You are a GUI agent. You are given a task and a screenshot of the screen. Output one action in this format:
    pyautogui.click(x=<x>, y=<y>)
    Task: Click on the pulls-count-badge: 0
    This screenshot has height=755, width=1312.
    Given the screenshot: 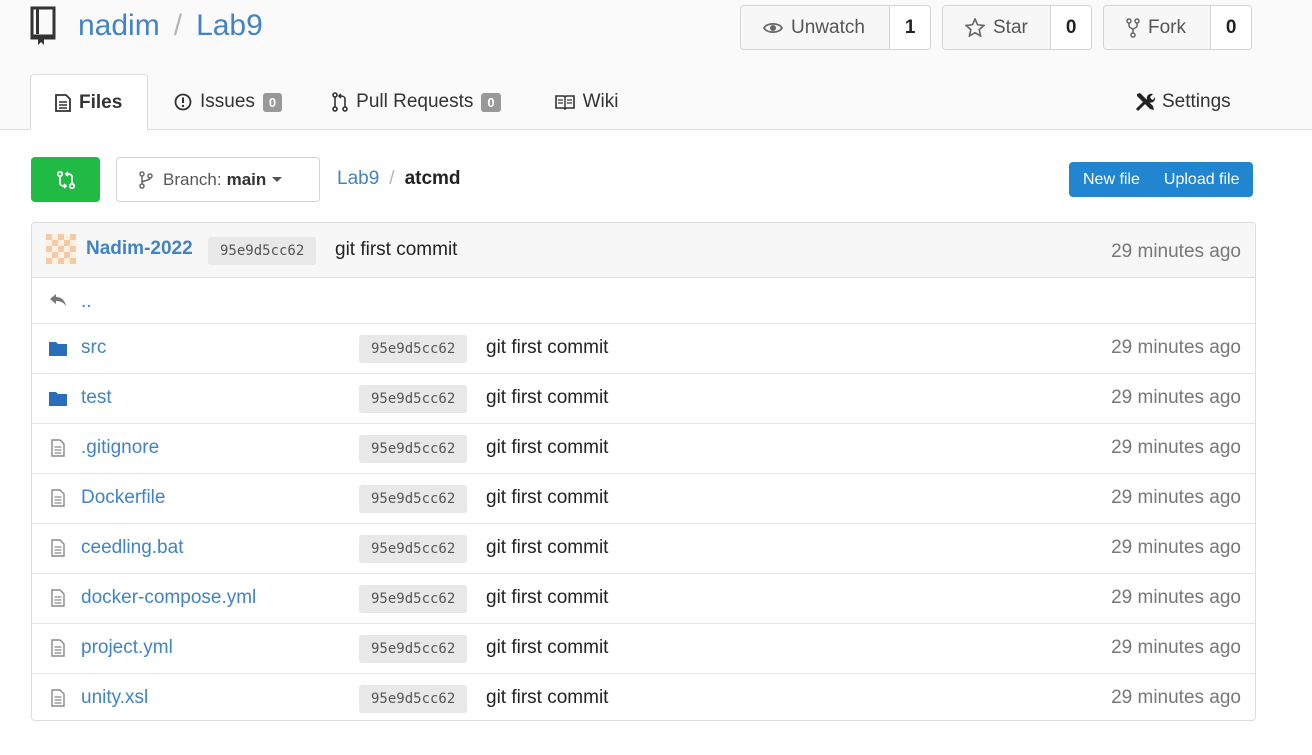 What is the action you would take?
    pyautogui.click(x=491, y=102)
    